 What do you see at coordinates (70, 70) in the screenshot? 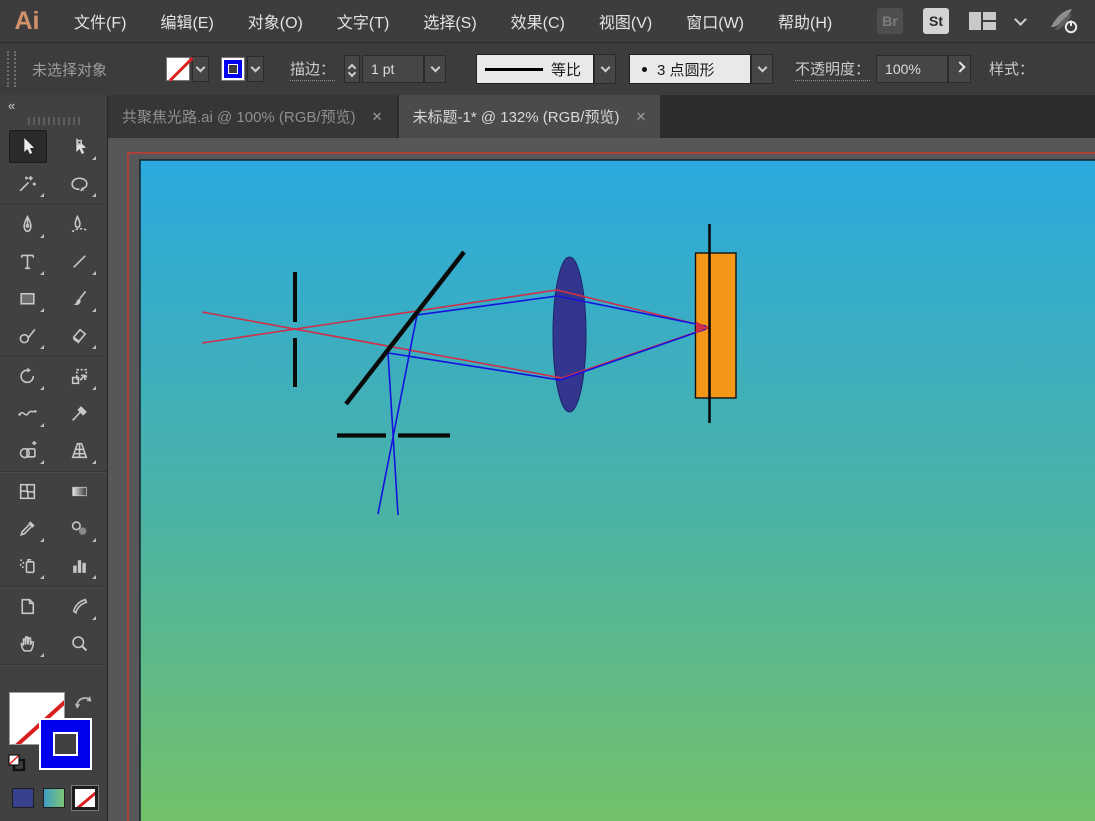
I see `selection-status: 未选择对象` at bounding box center [70, 70].